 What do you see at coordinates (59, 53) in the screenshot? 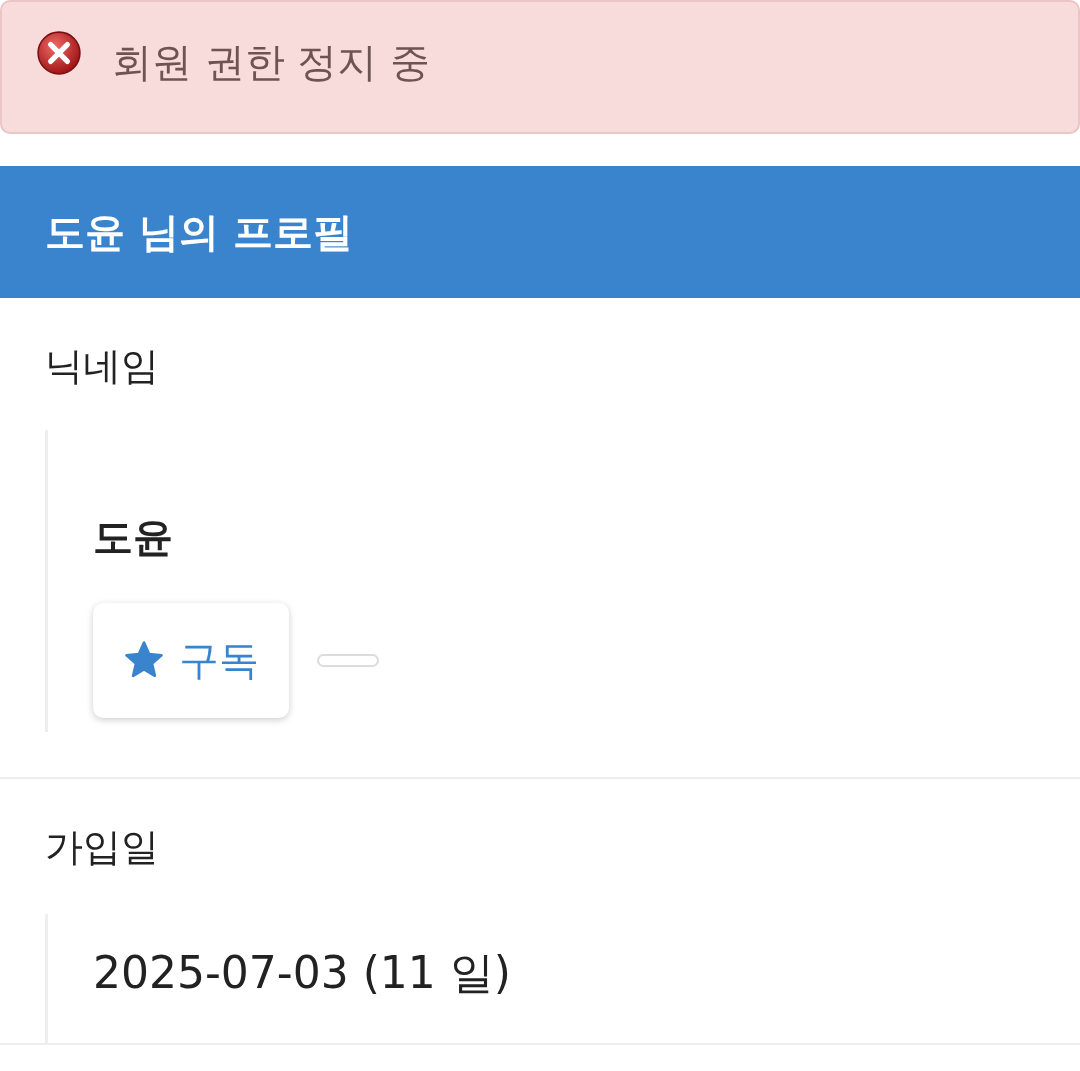
I see `error-icon` at bounding box center [59, 53].